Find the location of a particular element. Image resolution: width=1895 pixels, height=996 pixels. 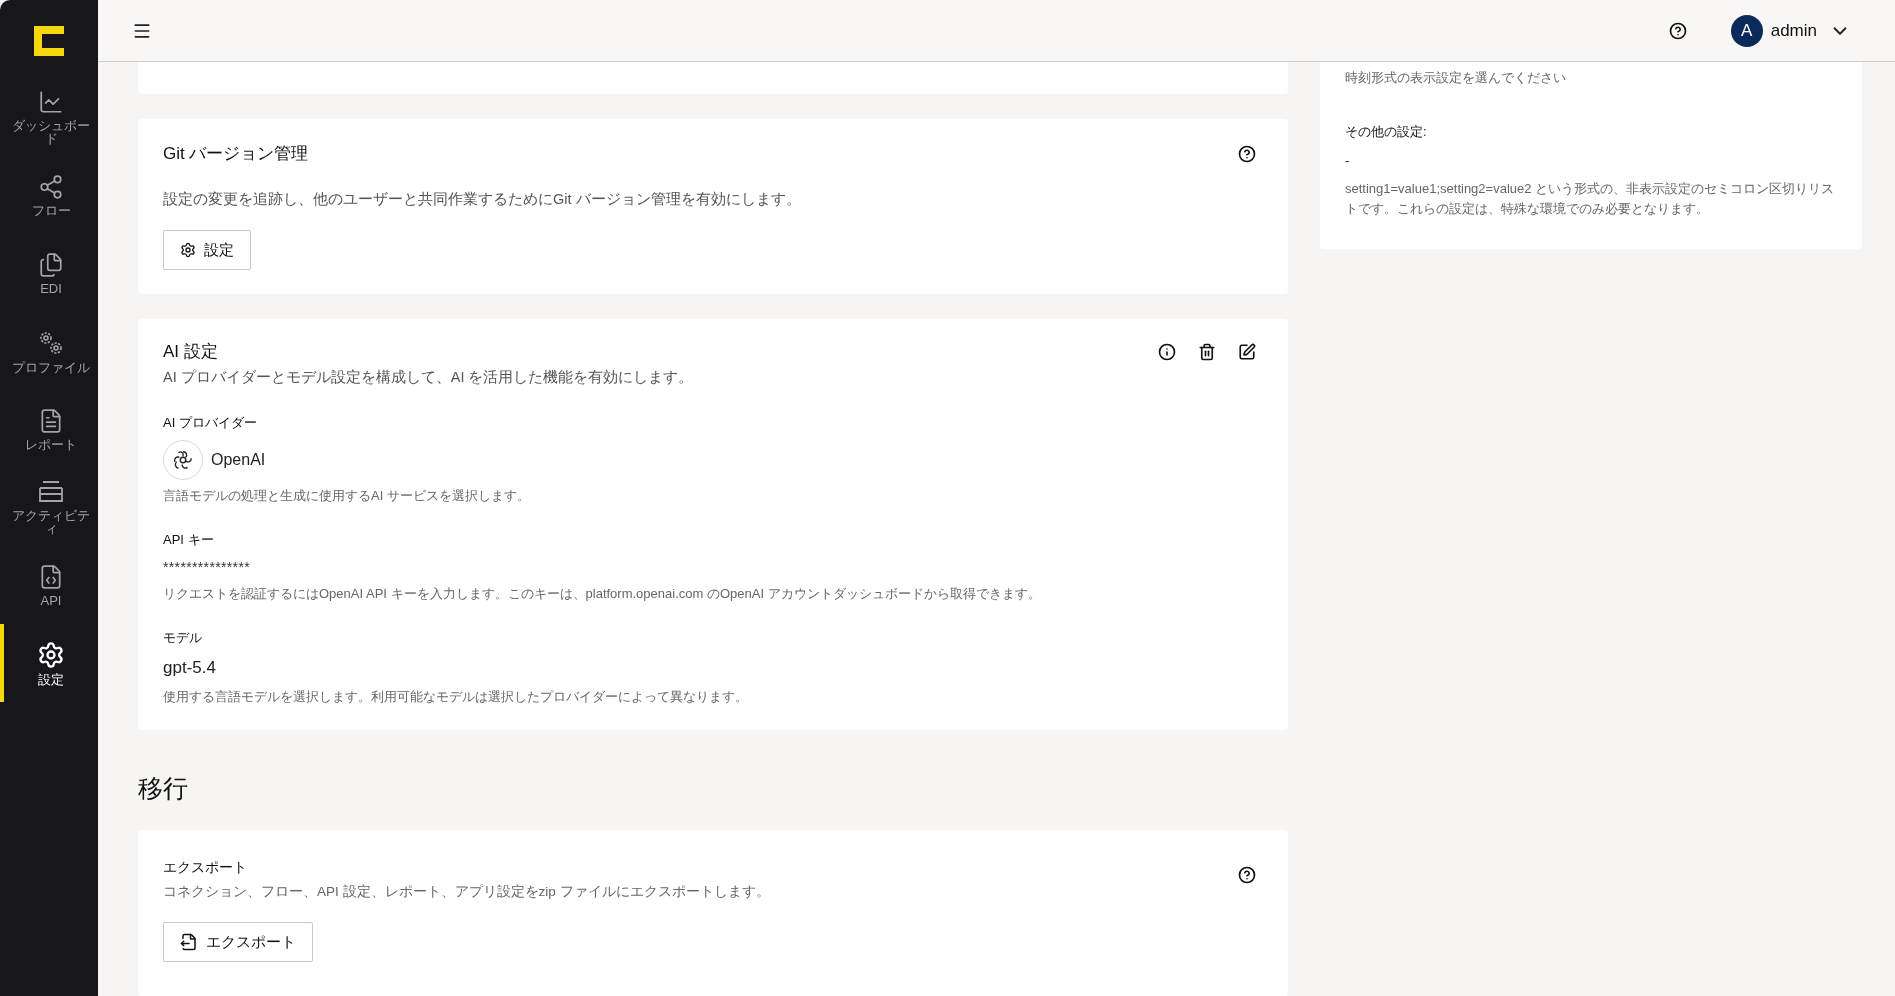

field-label: API キー is located at coordinates (189, 539).